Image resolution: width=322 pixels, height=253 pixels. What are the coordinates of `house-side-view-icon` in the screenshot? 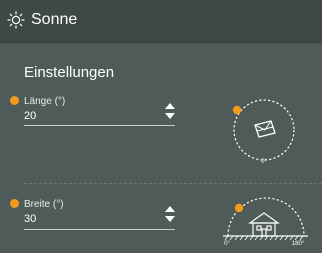 It's located at (264, 224).